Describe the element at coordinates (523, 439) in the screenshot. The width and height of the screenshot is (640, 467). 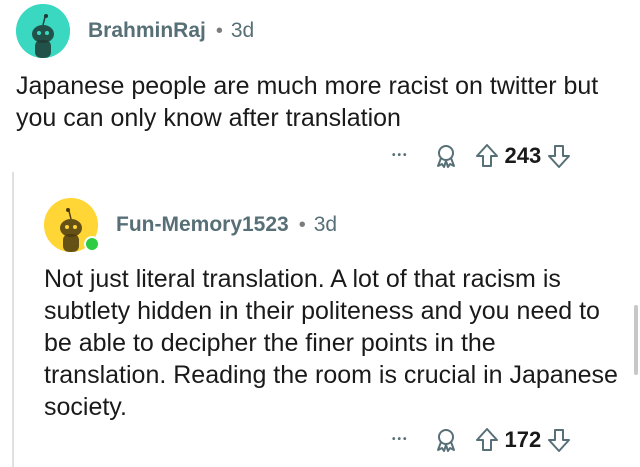
I see `vote-score: 172` at that location.